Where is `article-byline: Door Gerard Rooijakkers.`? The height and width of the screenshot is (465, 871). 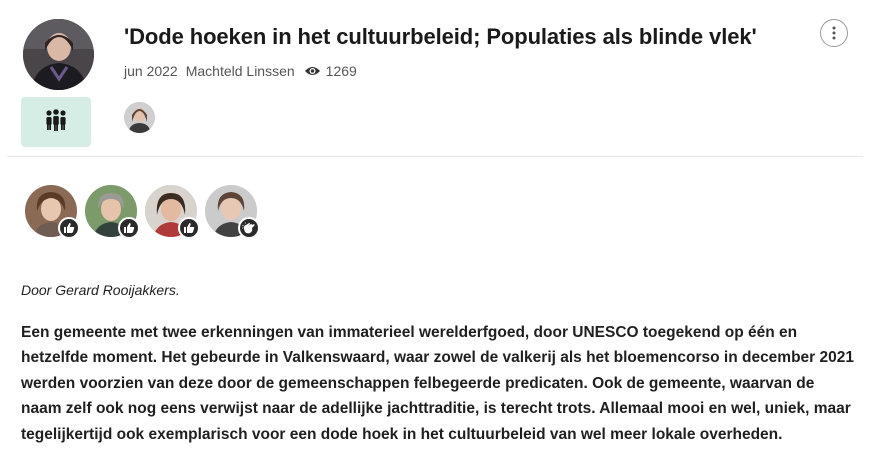
article-byline: Door Gerard Rooijakkers. is located at coordinates (100, 290).